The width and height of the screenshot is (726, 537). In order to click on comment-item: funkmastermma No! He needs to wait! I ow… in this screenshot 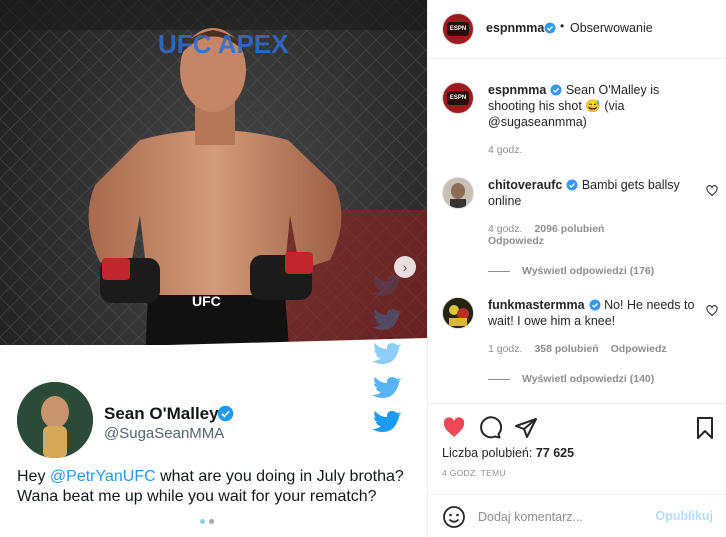, I will do `click(580, 347)`.